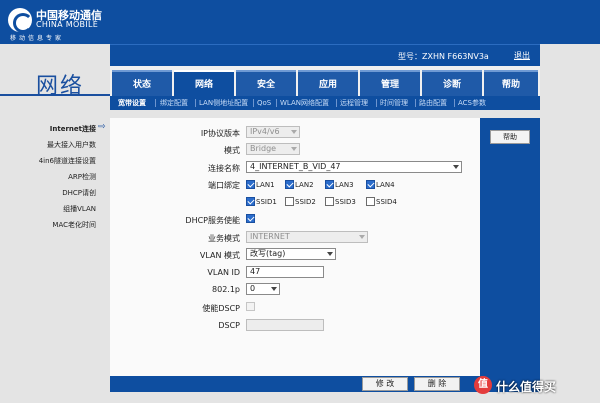  I want to click on dscp-input, so click(285, 325).